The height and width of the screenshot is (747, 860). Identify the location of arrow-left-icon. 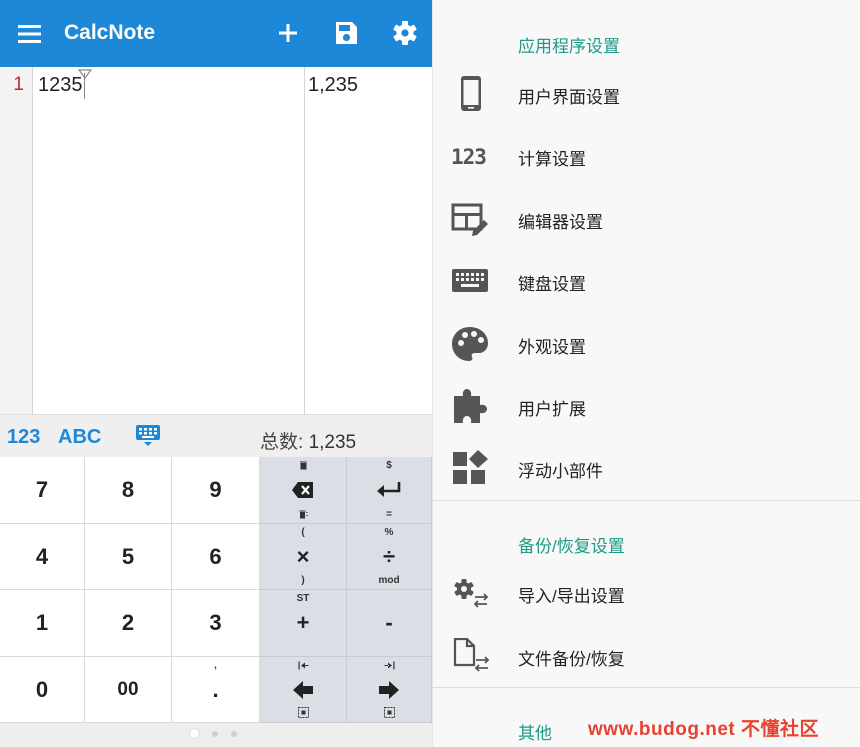
(303, 689).